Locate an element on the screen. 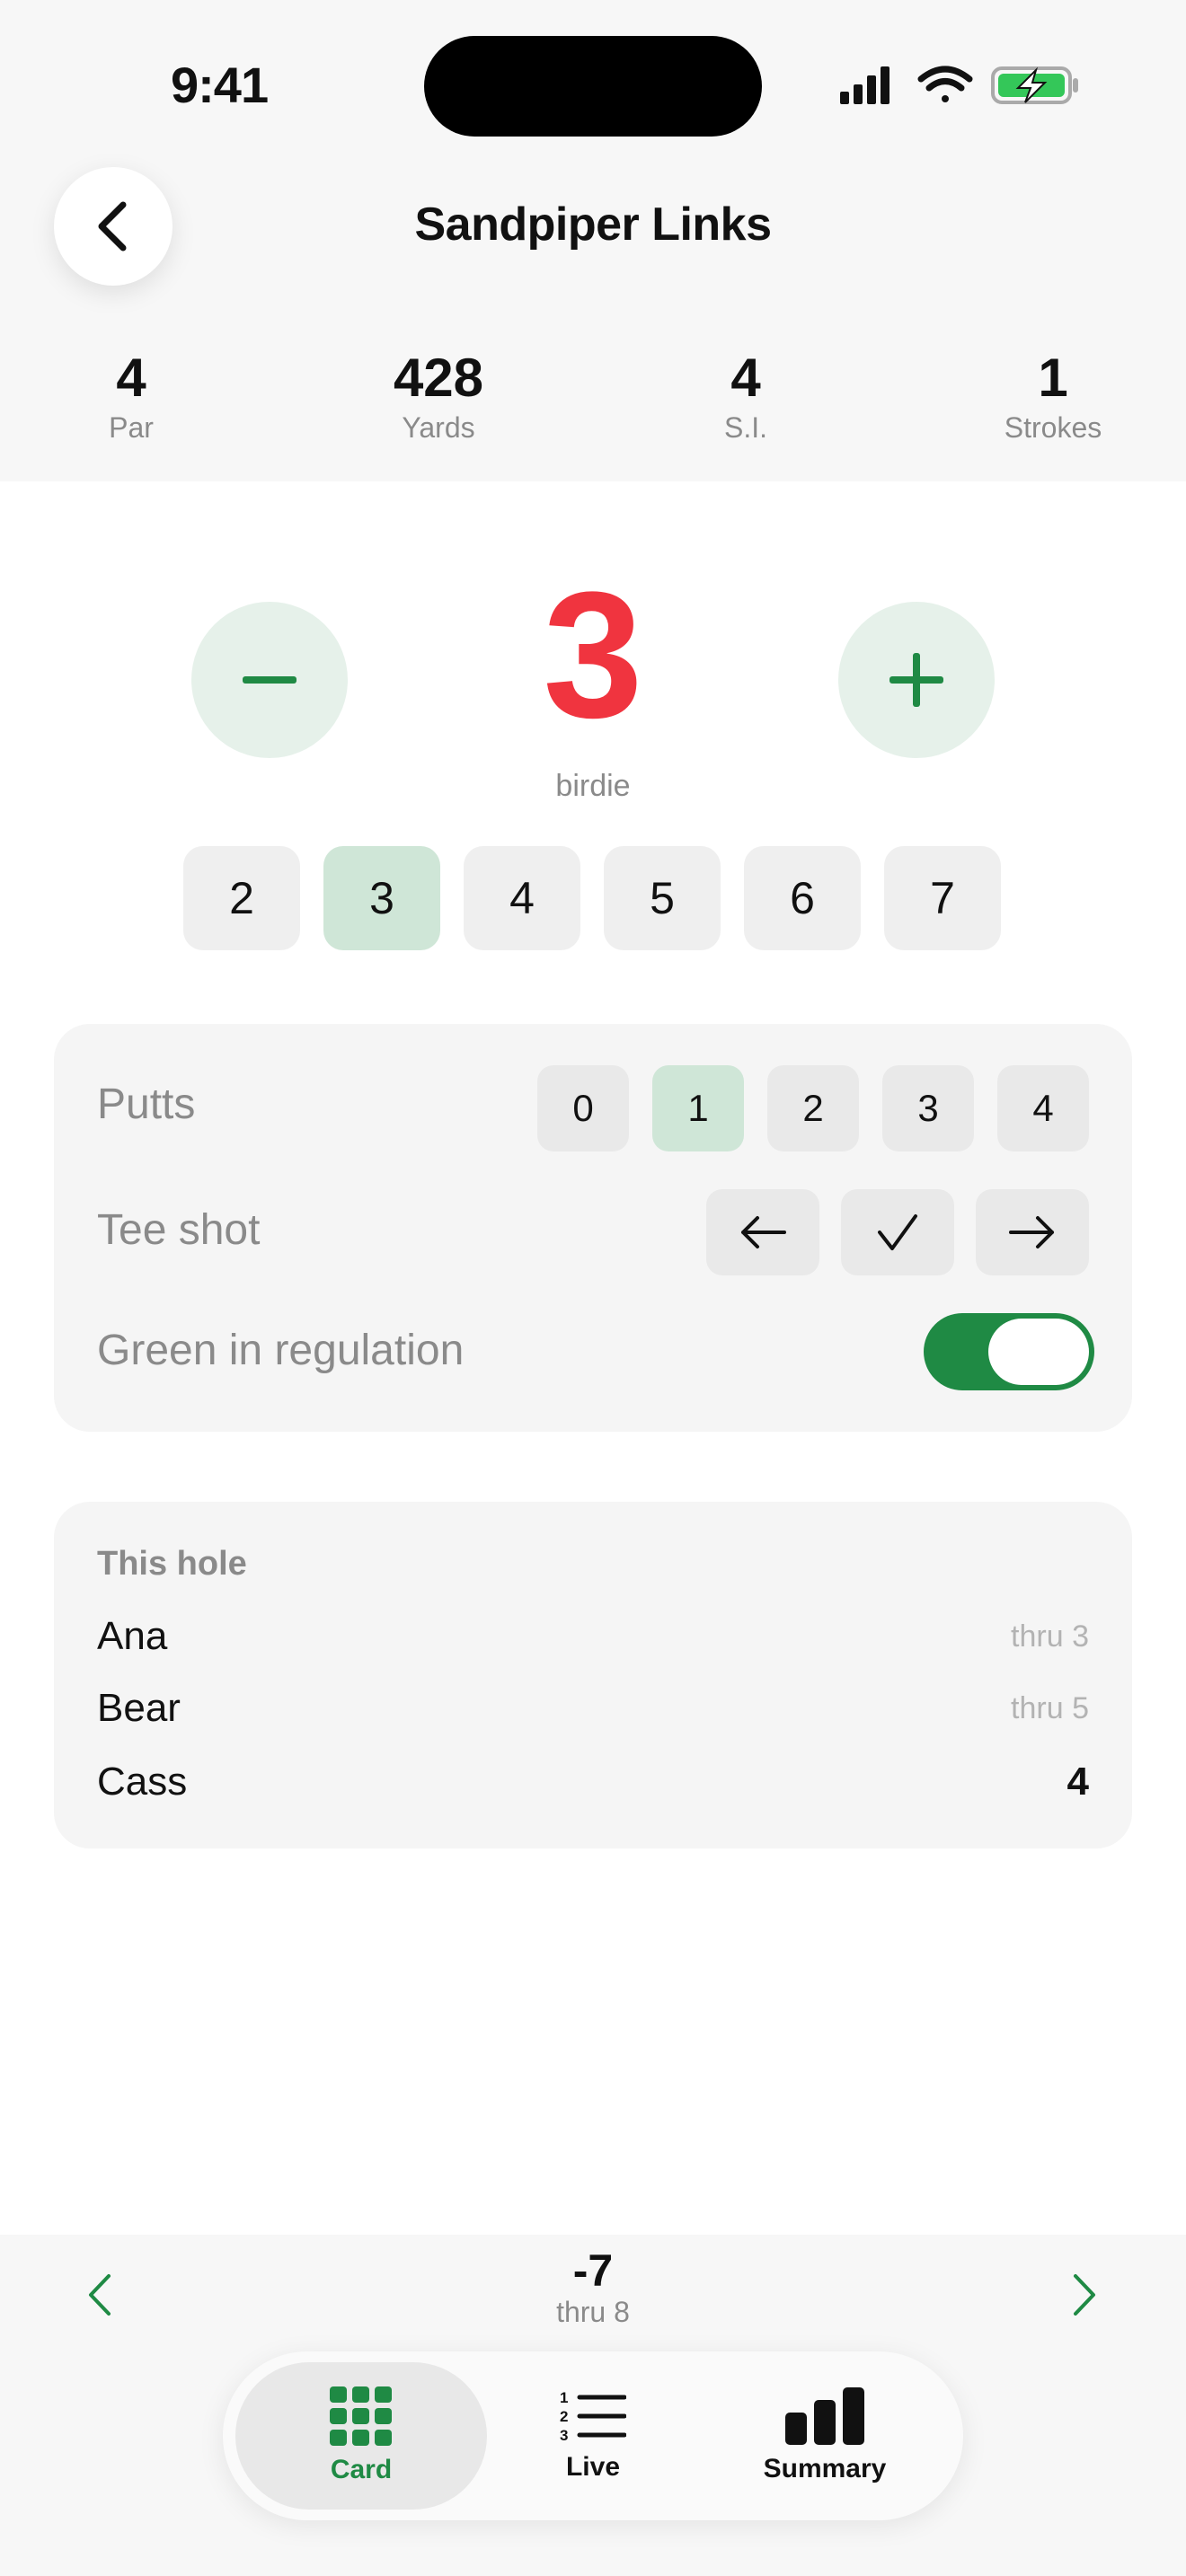 This screenshot has width=1186, height=2576. increment-score-button is located at coordinates (916, 680).